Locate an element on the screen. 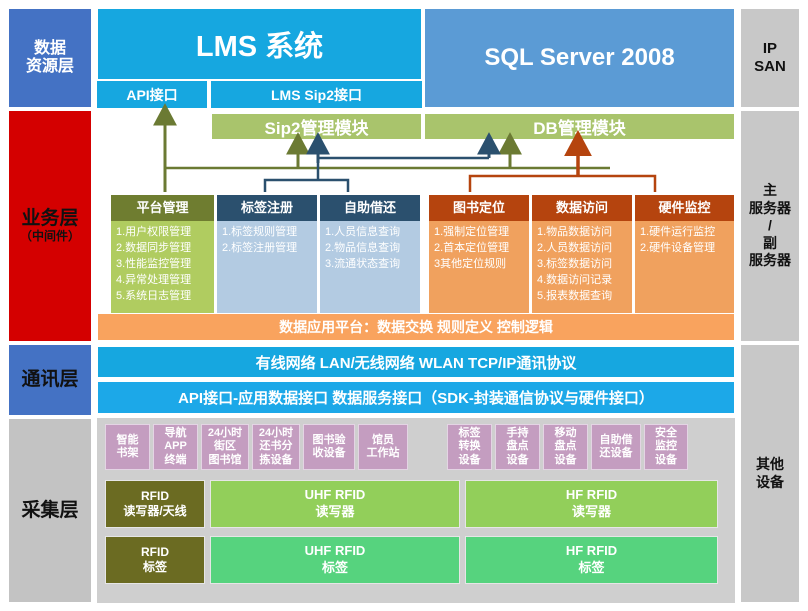  acquisition-device: 自助借 还设备 is located at coordinates (616, 447).